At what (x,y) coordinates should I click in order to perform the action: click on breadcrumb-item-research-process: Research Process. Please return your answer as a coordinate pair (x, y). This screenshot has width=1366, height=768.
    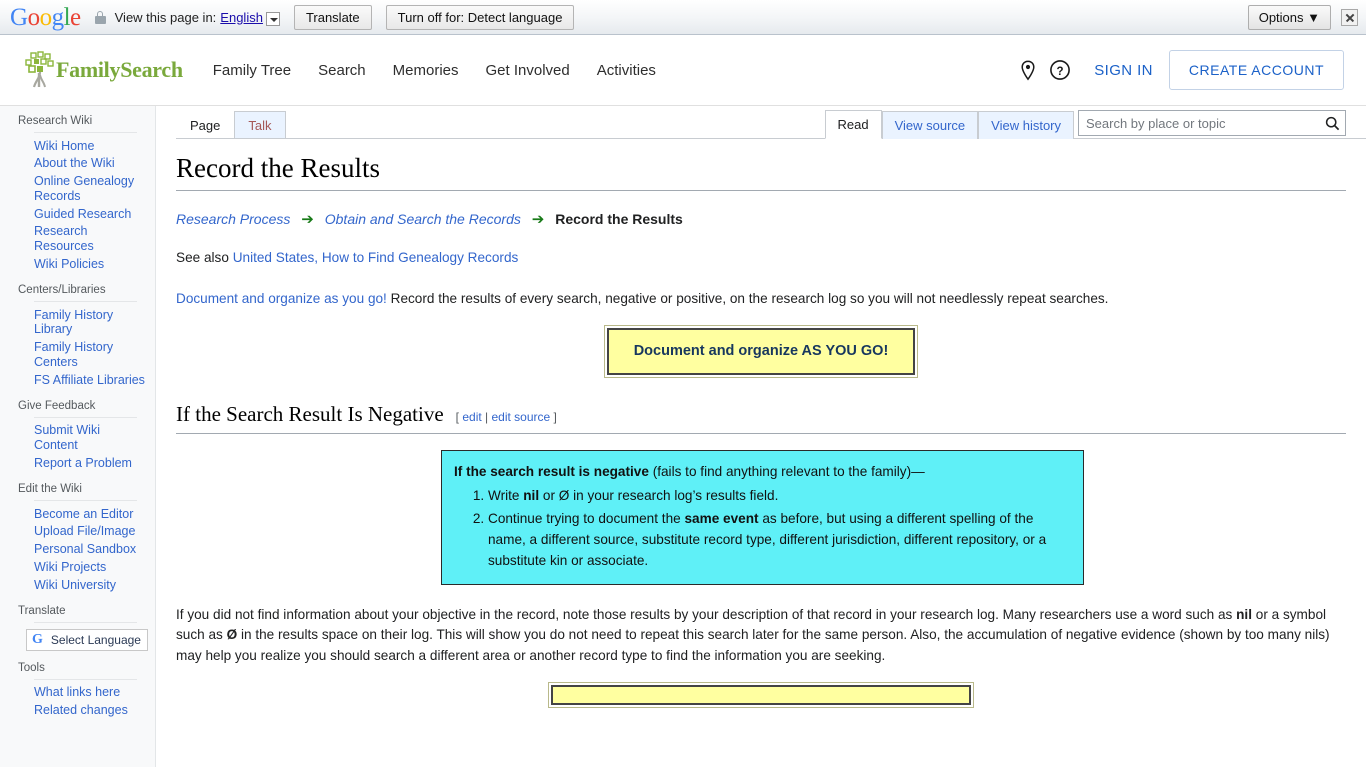
    Looking at the image, I should click on (233, 219).